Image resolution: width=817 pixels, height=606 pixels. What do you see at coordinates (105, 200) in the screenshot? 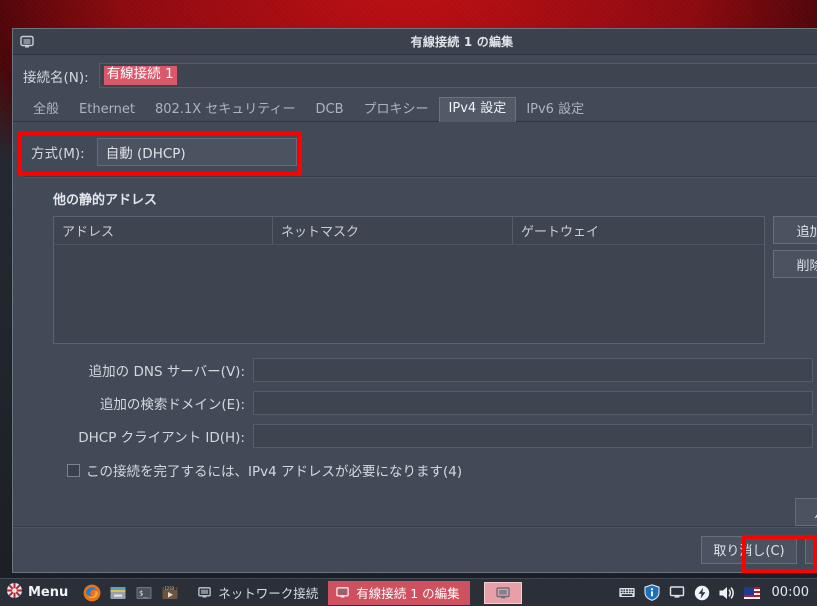
I see `static-addresses-title: 他の静的アドレス` at bounding box center [105, 200].